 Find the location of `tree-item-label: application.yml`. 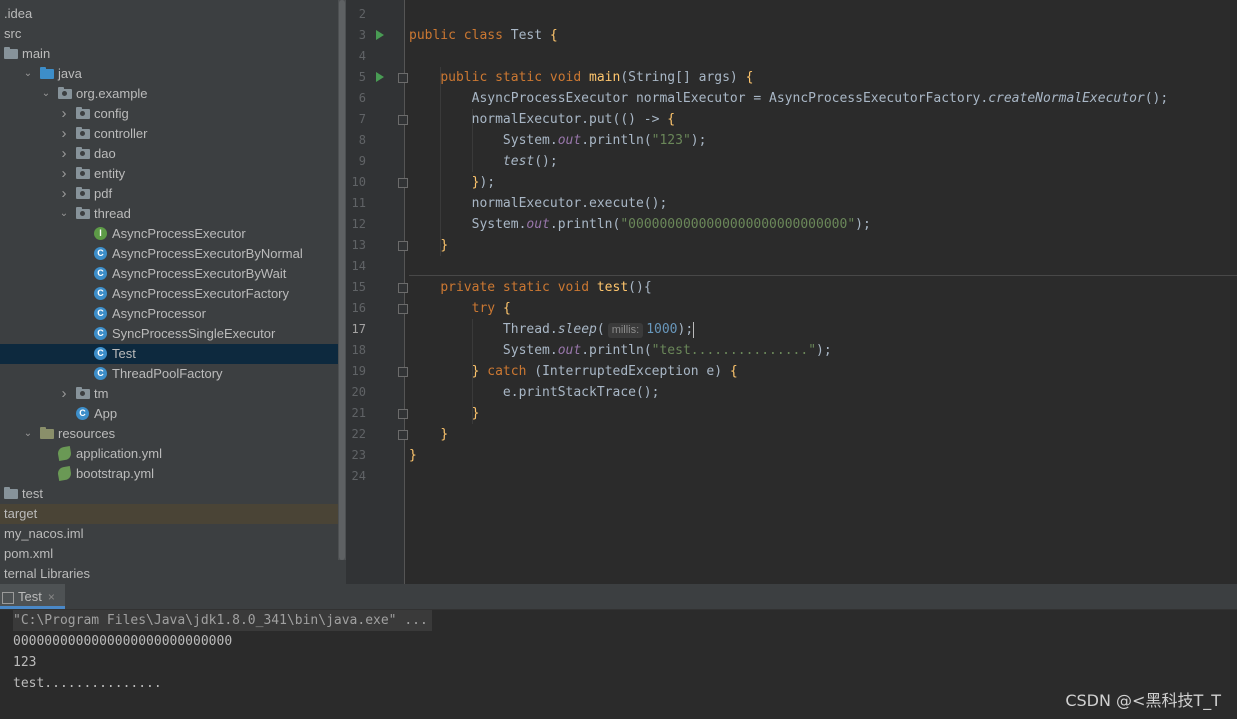

tree-item-label: application.yml is located at coordinates (119, 453).